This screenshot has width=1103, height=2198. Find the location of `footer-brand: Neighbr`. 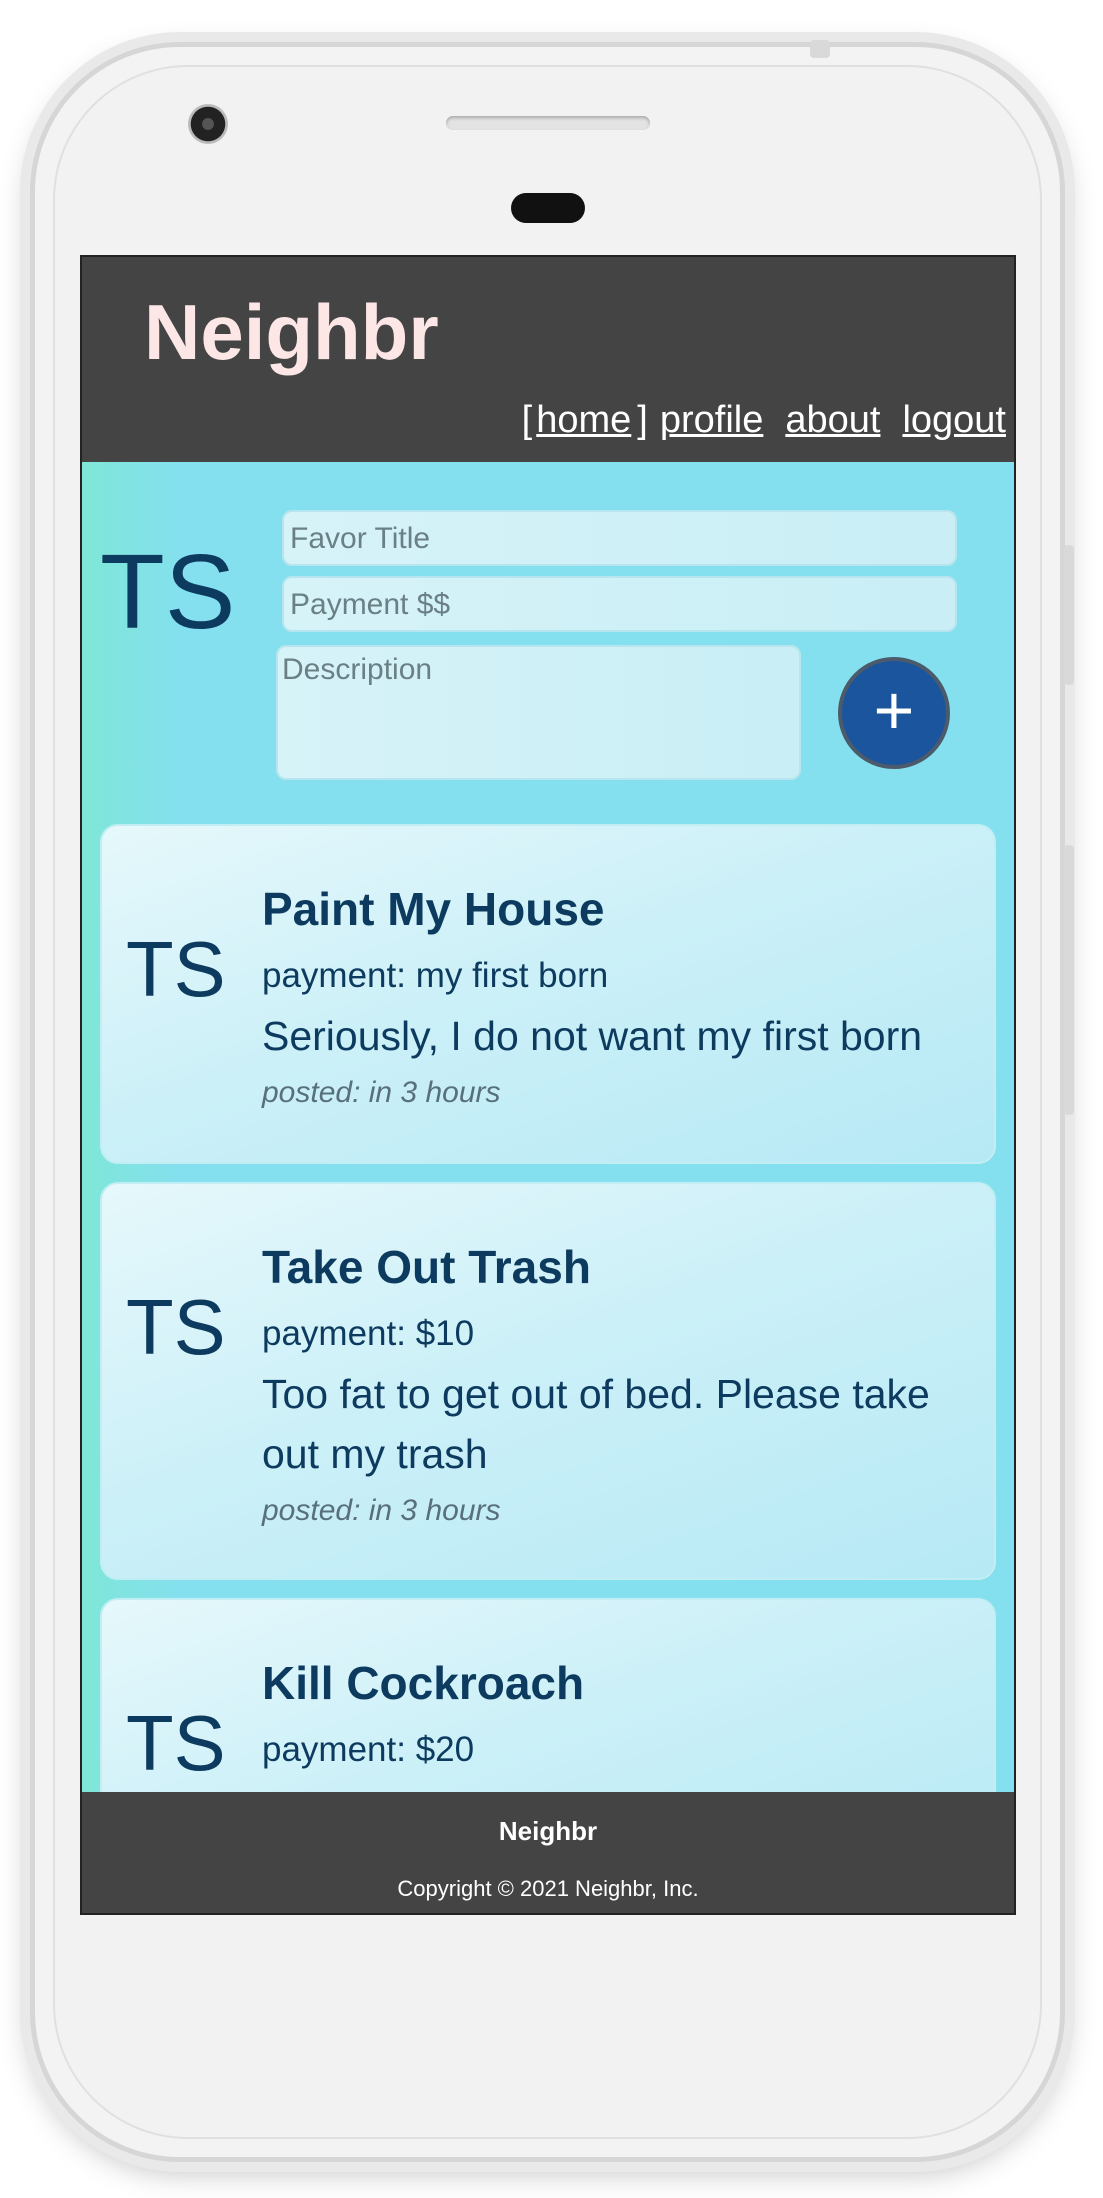

footer-brand: Neighbr is located at coordinates (548, 1831).